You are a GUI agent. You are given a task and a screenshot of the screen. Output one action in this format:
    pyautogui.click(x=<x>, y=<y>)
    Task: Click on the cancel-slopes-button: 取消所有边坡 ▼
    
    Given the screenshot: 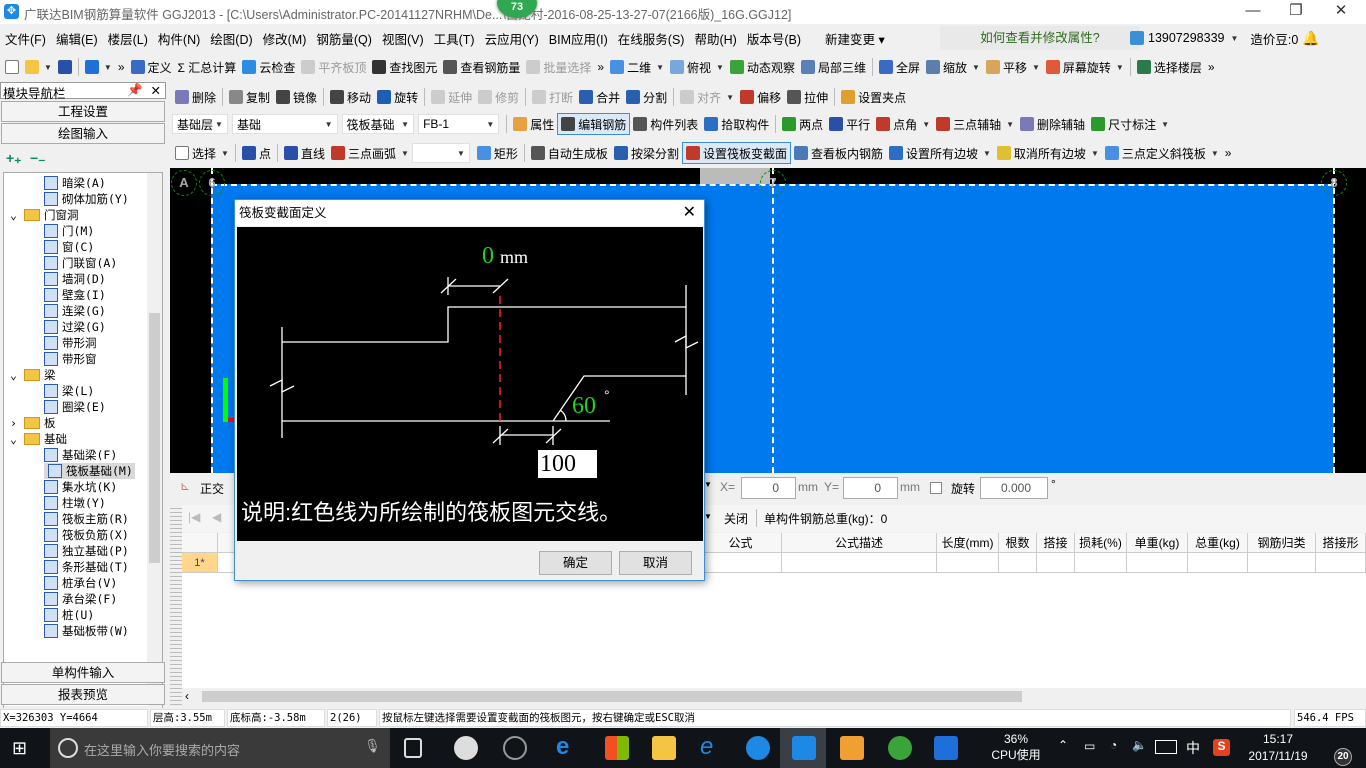 What is the action you would take?
    pyautogui.click(x=1048, y=153)
    